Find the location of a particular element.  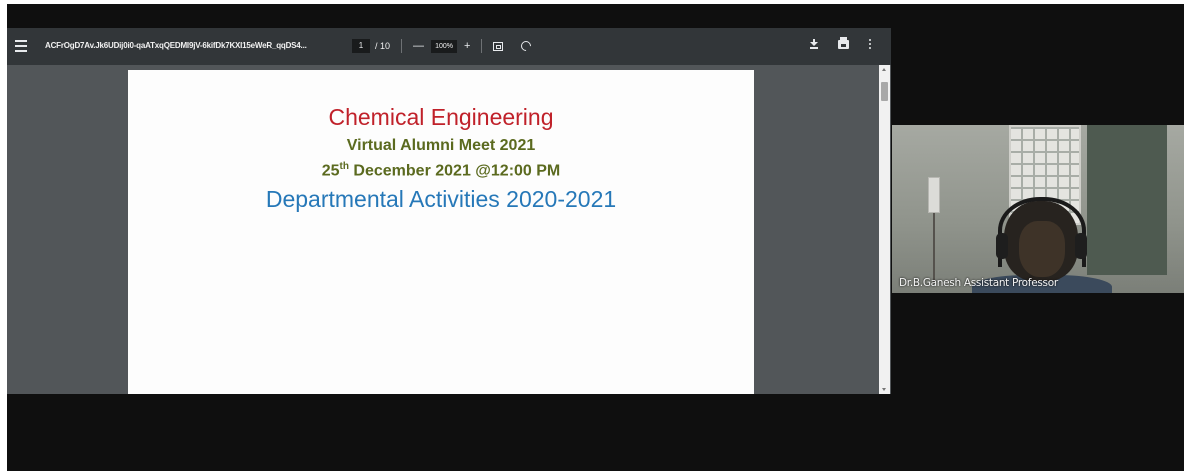

date-day: 25 is located at coordinates (330, 171).